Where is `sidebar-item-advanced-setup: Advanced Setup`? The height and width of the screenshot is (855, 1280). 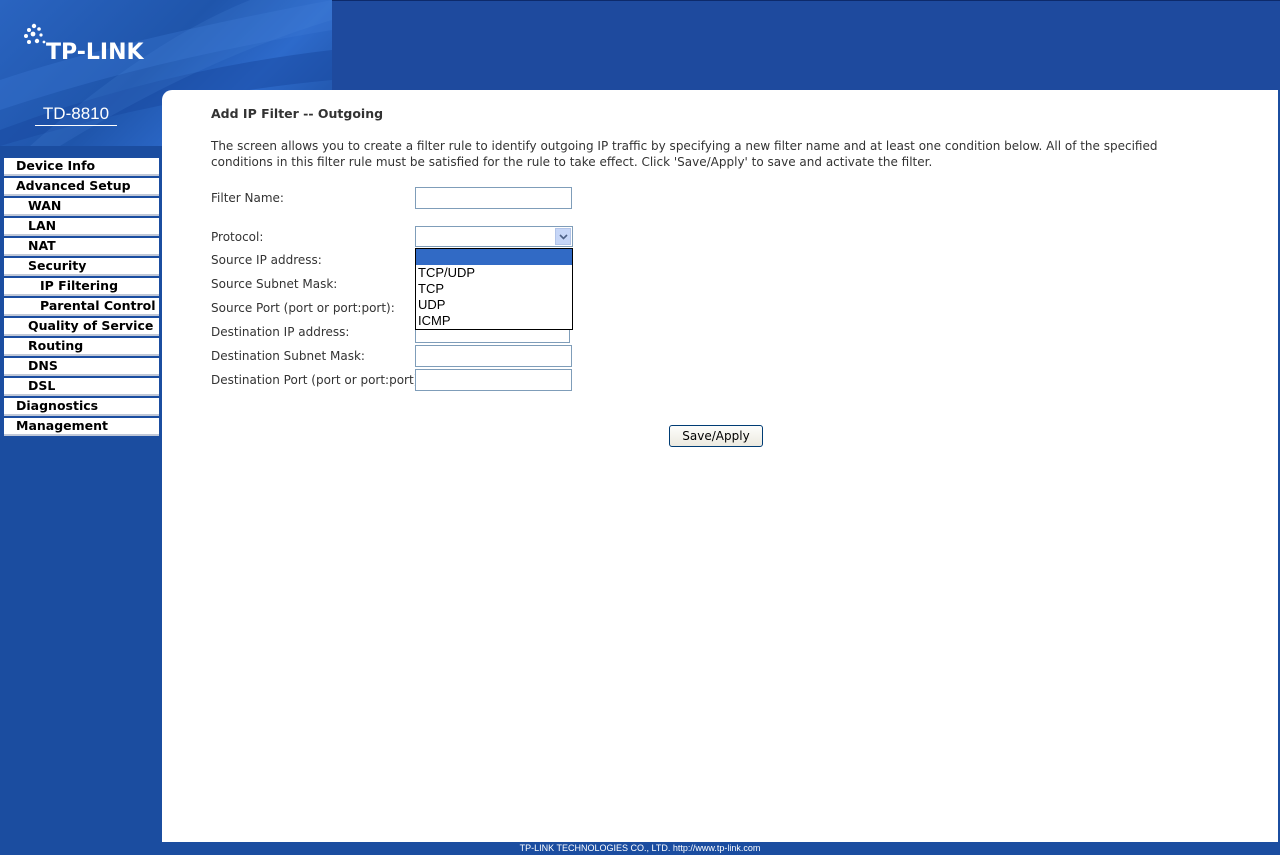
sidebar-item-advanced-setup: Advanced Setup is located at coordinates (81, 187).